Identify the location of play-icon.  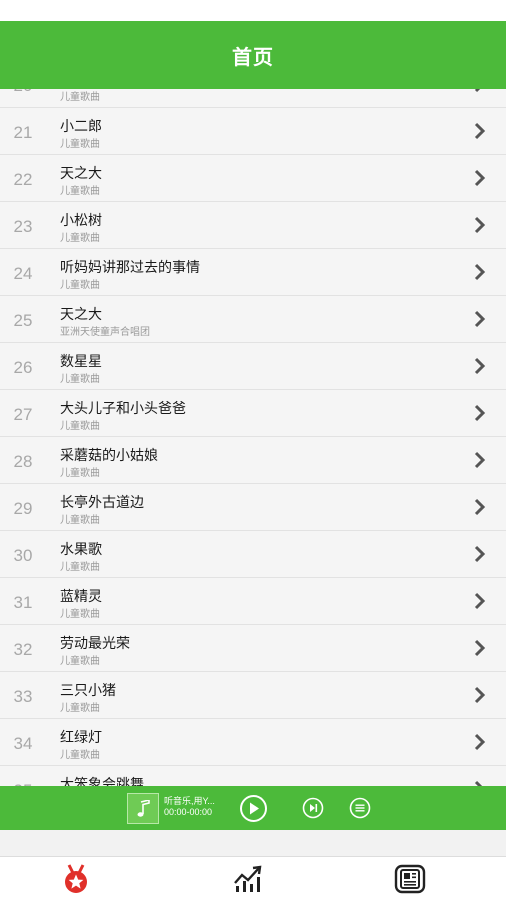
(253, 808).